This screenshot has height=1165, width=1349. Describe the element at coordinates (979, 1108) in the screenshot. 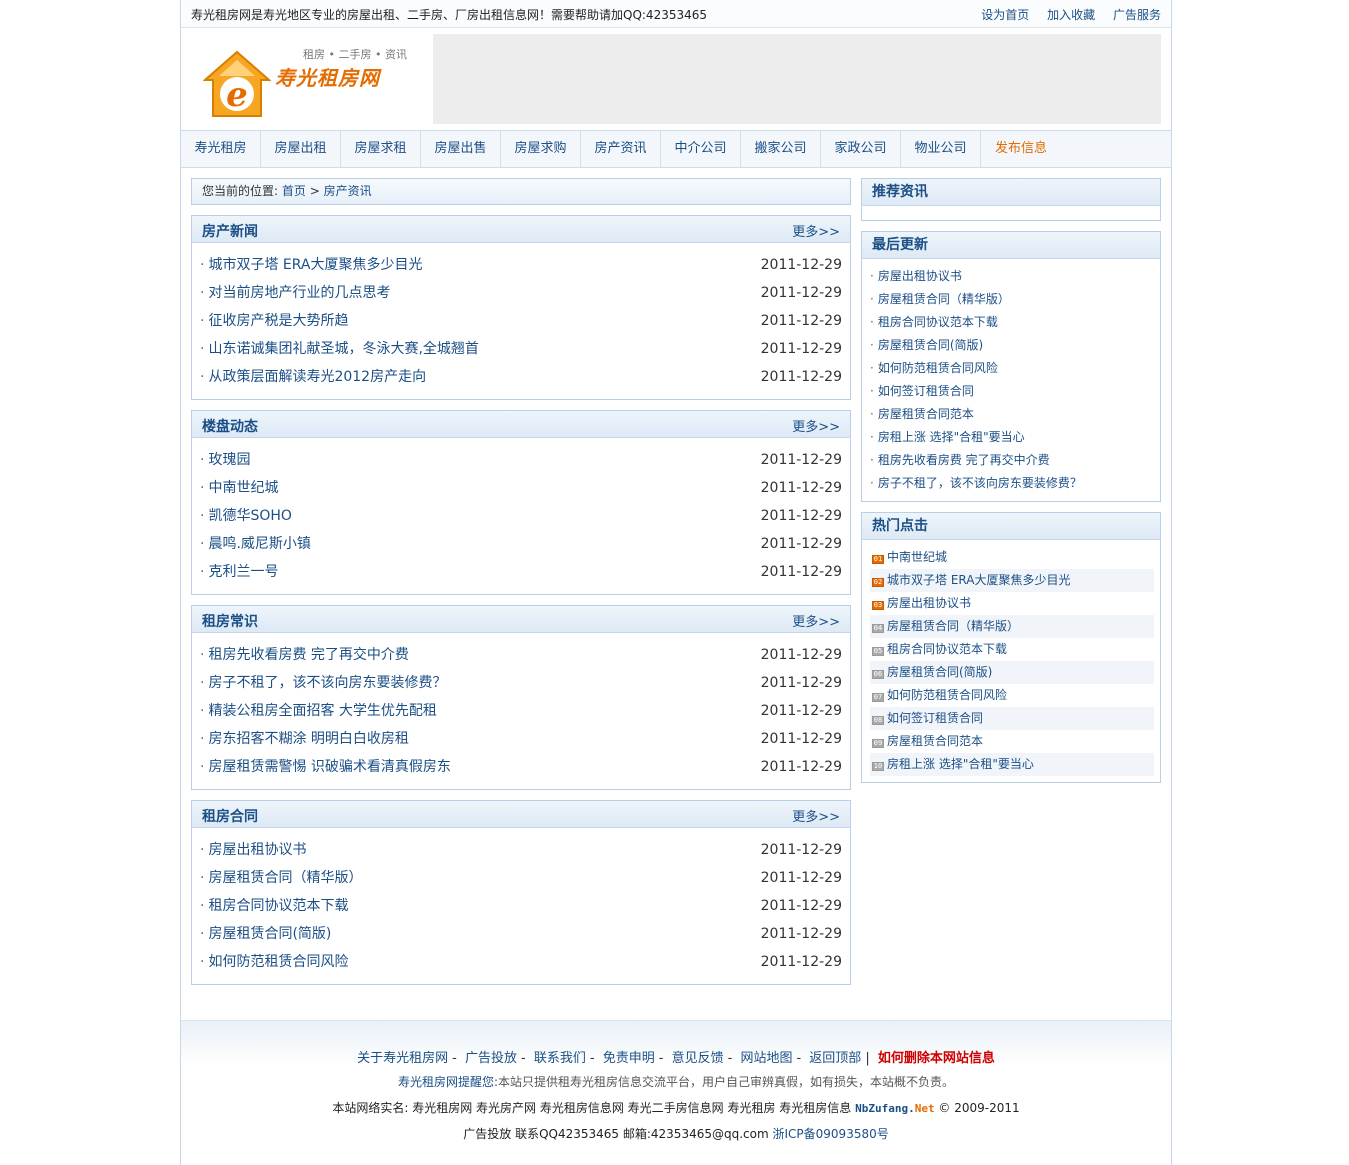

I see `copyright: © 2009-2011` at that location.